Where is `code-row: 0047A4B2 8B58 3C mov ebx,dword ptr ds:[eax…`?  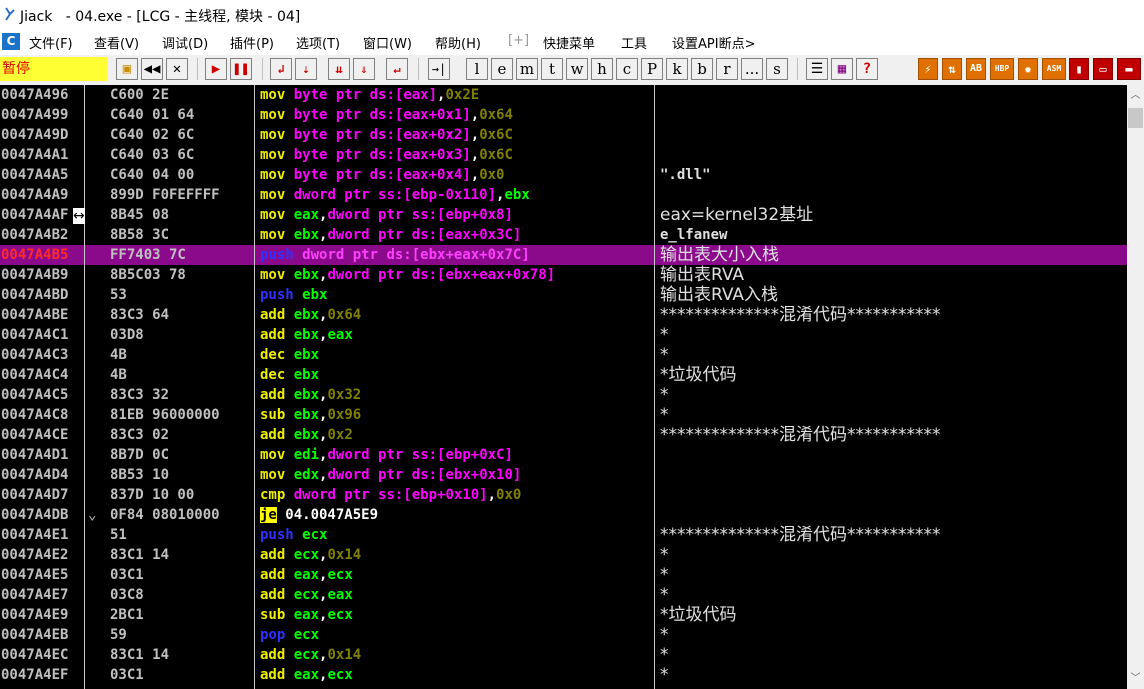 code-row: 0047A4B2 8B58 3C mov ebx,dword ptr ds:[eax… is located at coordinates (563, 235).